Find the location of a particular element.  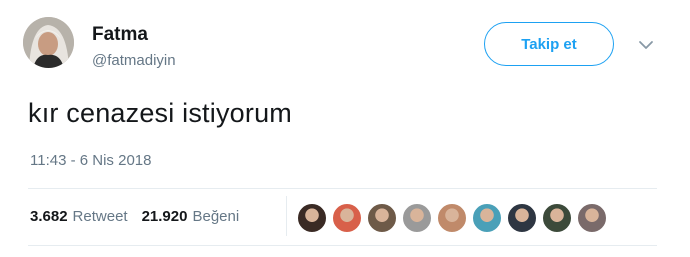

like-label: Beğeni is located at coordinates (215, 216).